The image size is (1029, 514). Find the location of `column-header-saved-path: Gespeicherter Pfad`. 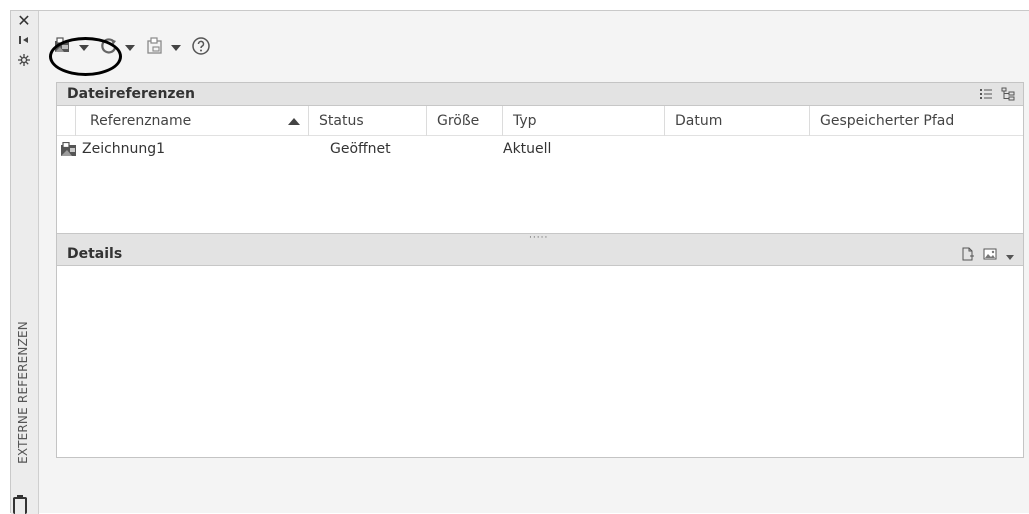

column-header-saved-path: Gespeicherter Pfad is located at coordinates (916, 121).